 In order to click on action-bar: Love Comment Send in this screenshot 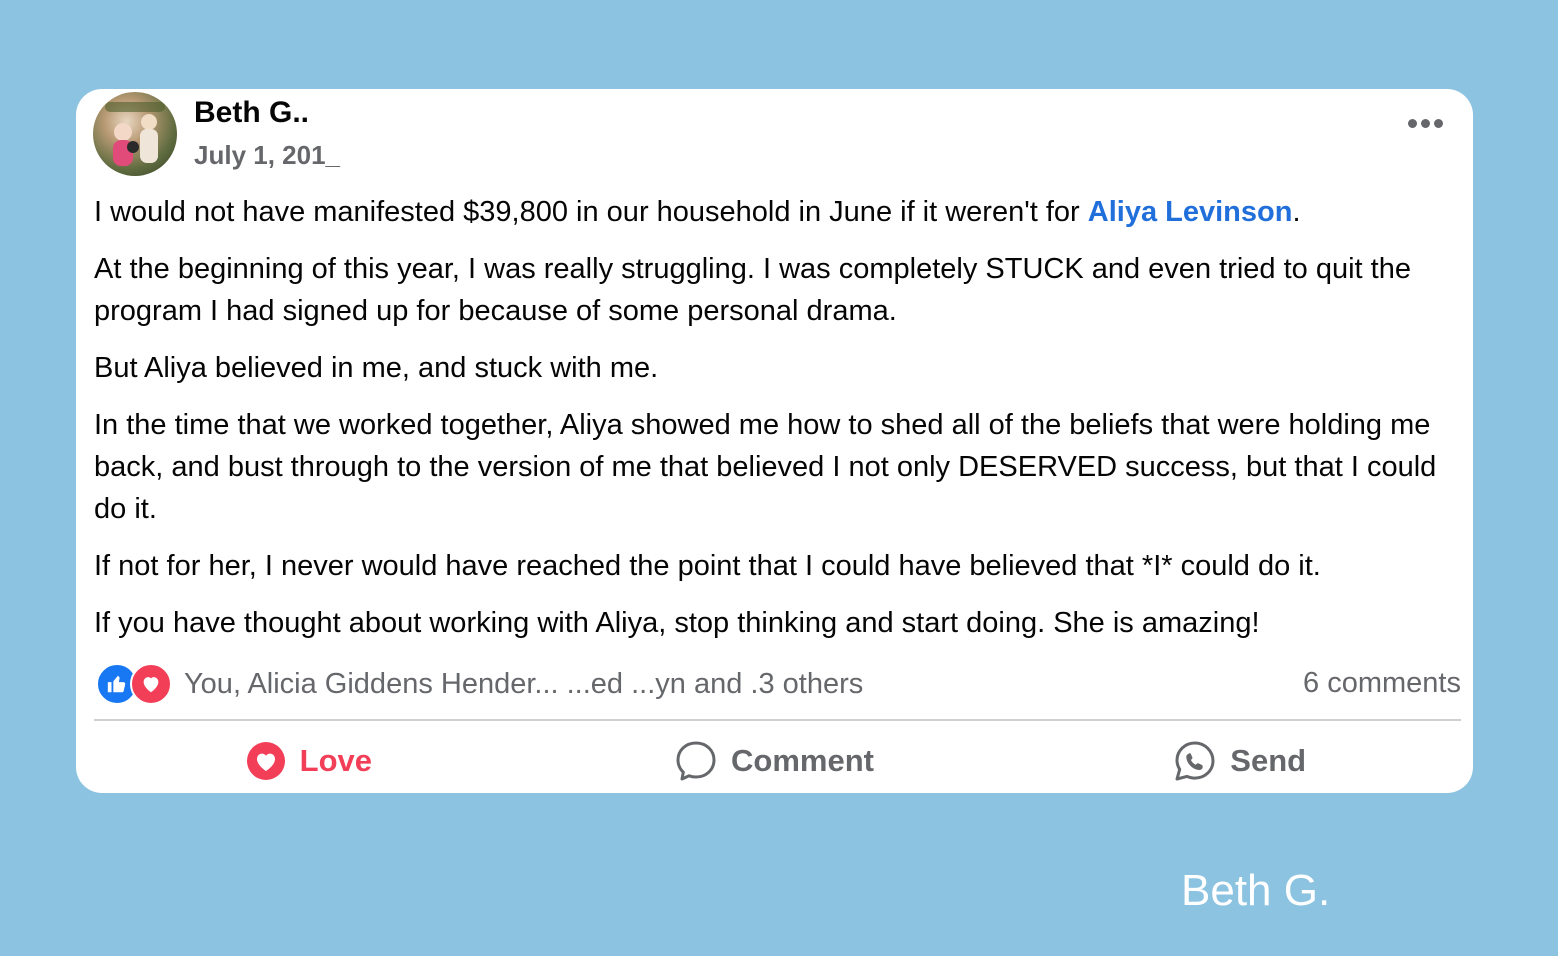, I will do `click(774, 761)`.